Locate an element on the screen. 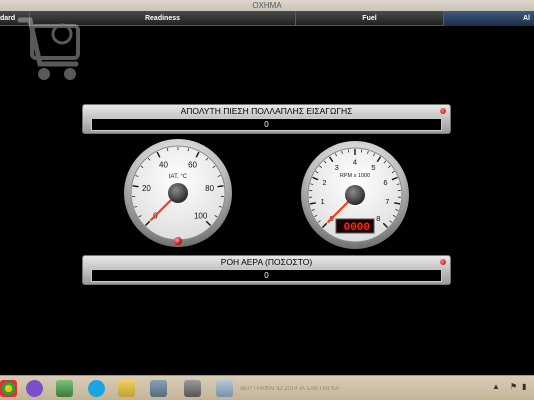 The width and height of the screenshot is (534, 400). iat-tick-label: 60 is located at coordinates (192, 164).